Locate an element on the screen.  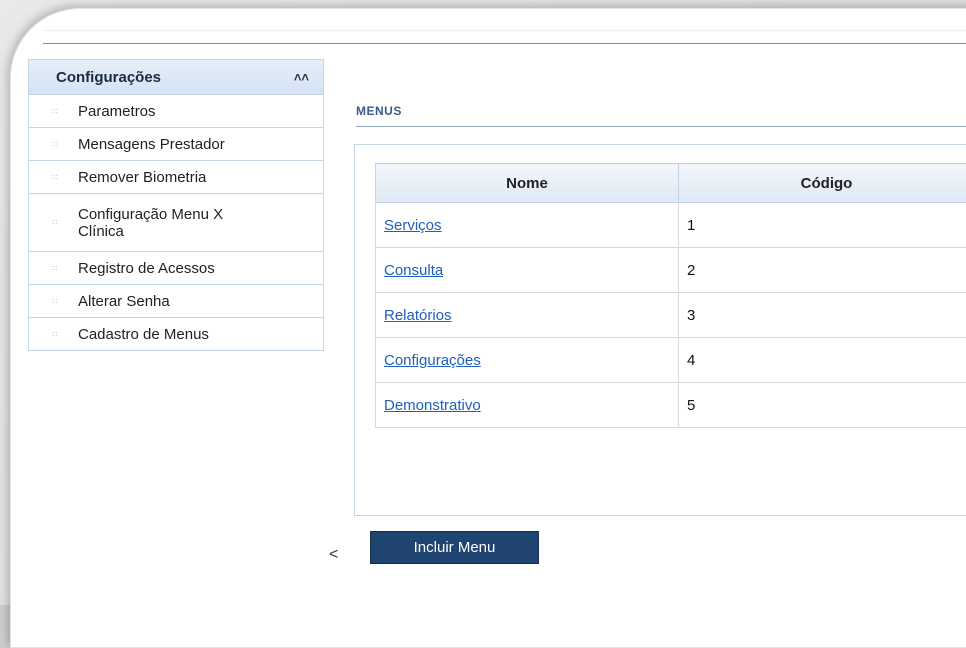
menu-link: Consulta is located at coordinates (413, 270).